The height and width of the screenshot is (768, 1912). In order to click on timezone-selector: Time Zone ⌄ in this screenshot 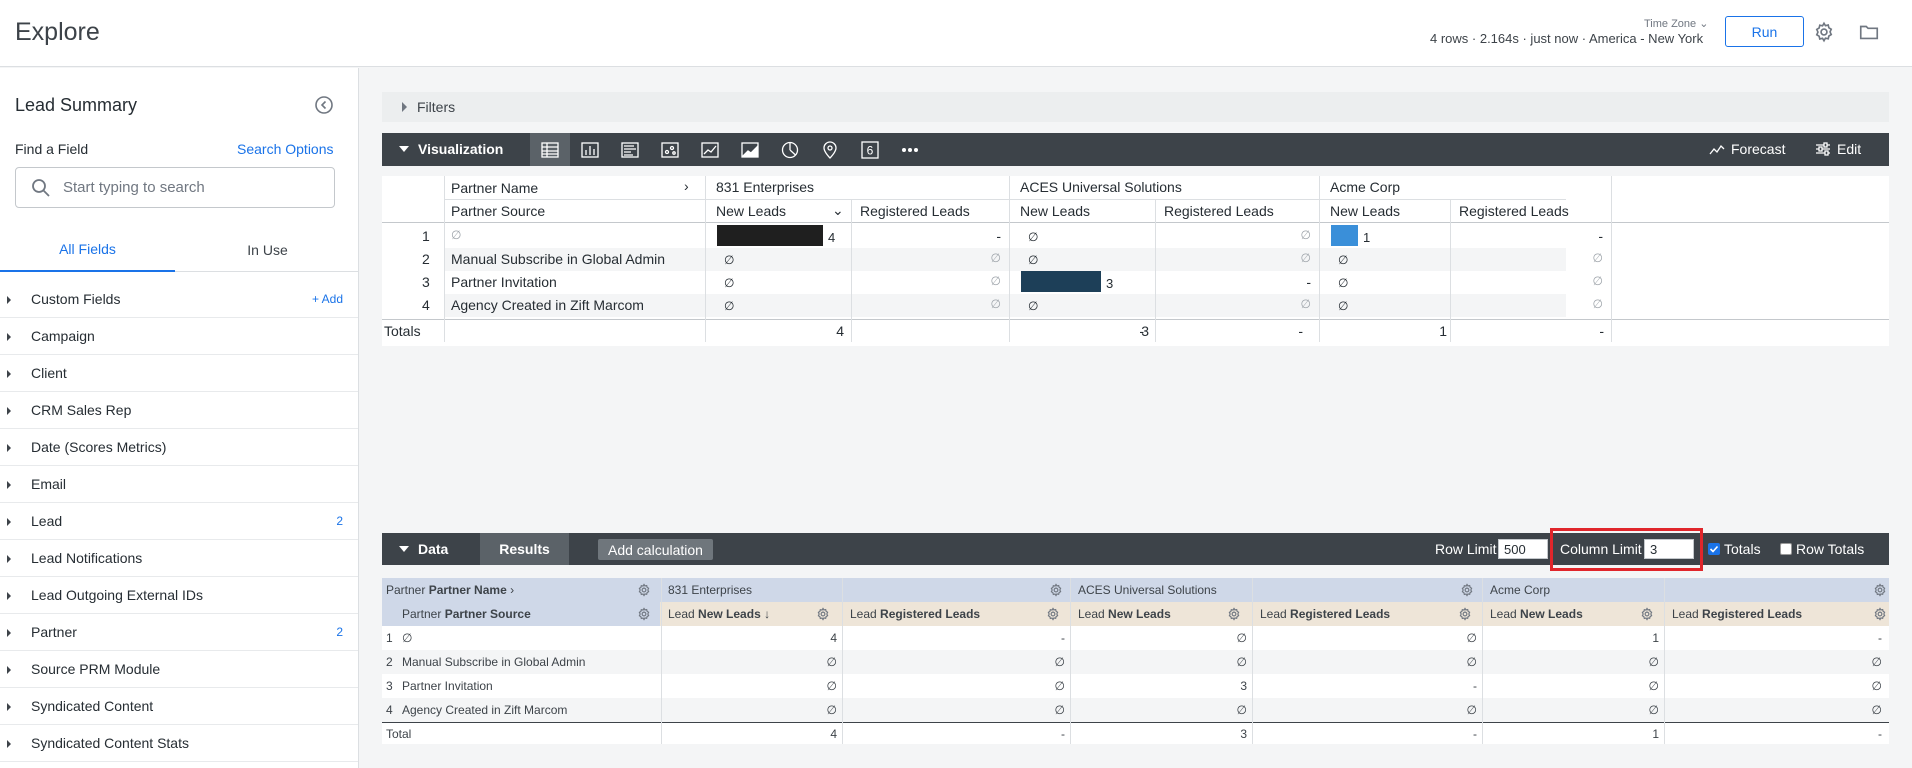, I will do `click(1676, 23)`.